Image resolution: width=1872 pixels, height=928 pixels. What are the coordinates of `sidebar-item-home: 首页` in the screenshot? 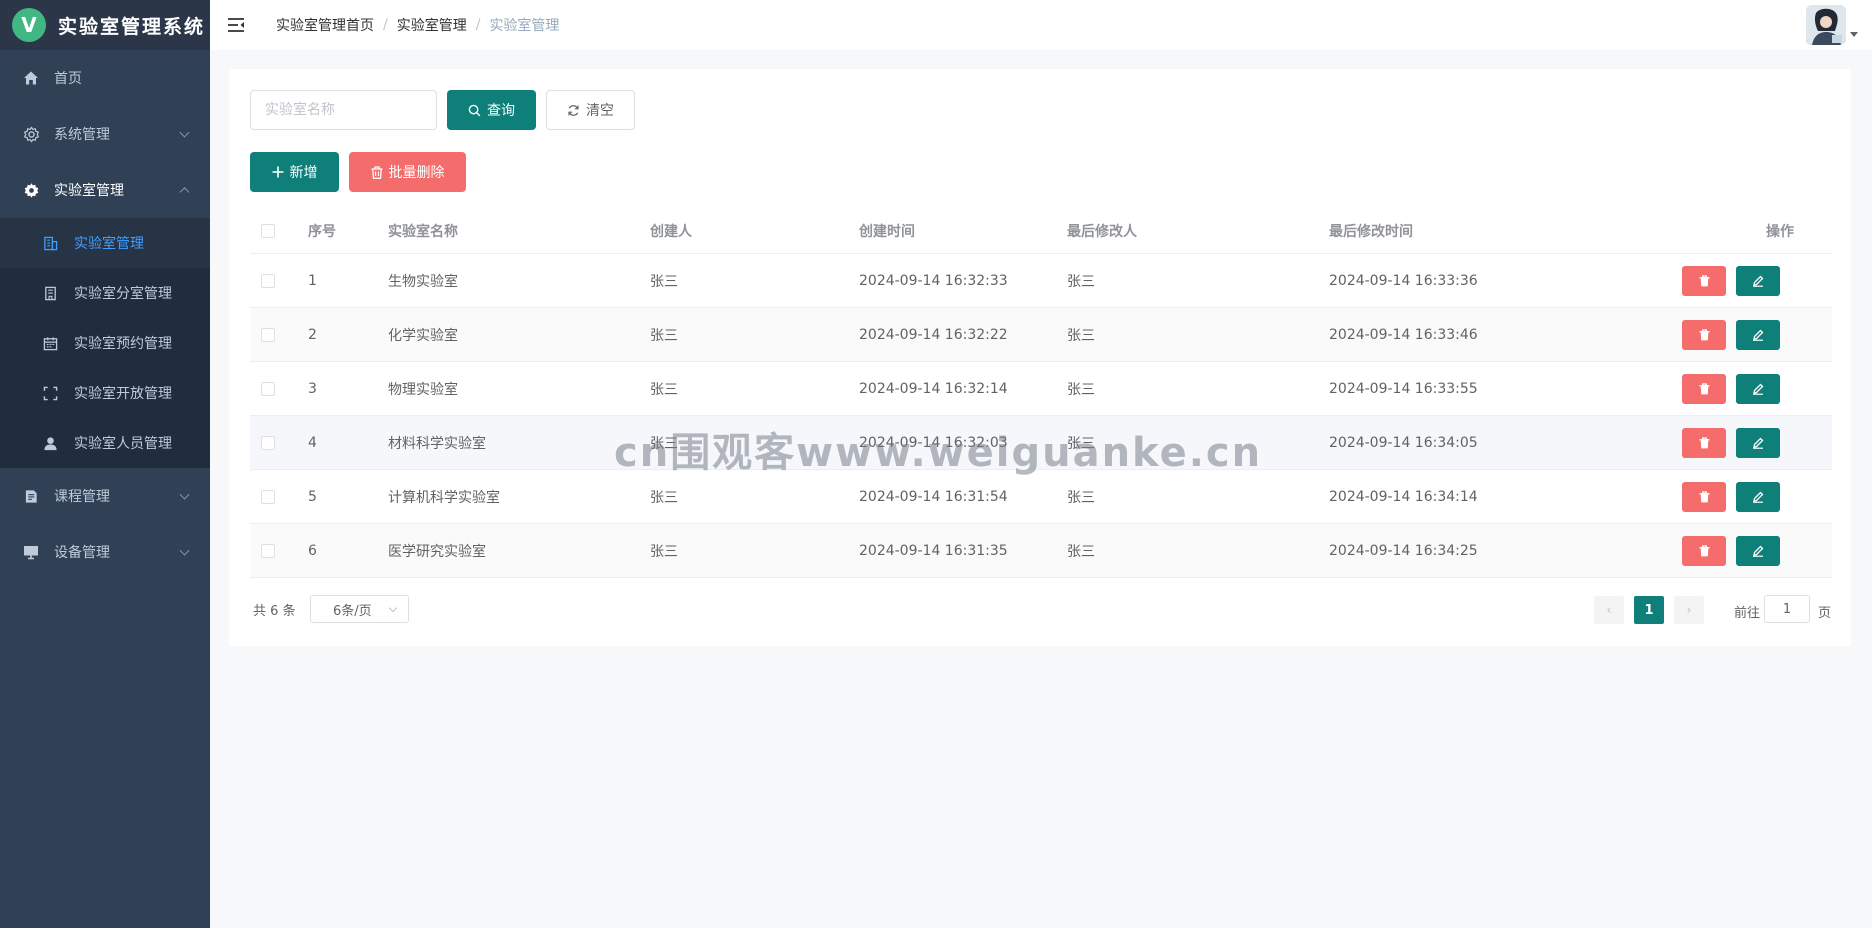 It's located at (105, 78).